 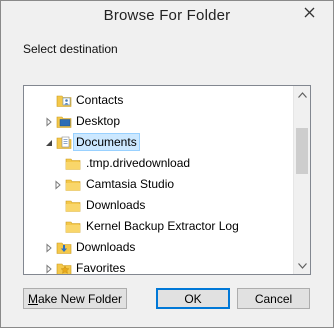 What do you see at coordinates (158, 266) in the screenshot?
I see `tree-item-favorites: Favorites` at bounding box center [158, 266].